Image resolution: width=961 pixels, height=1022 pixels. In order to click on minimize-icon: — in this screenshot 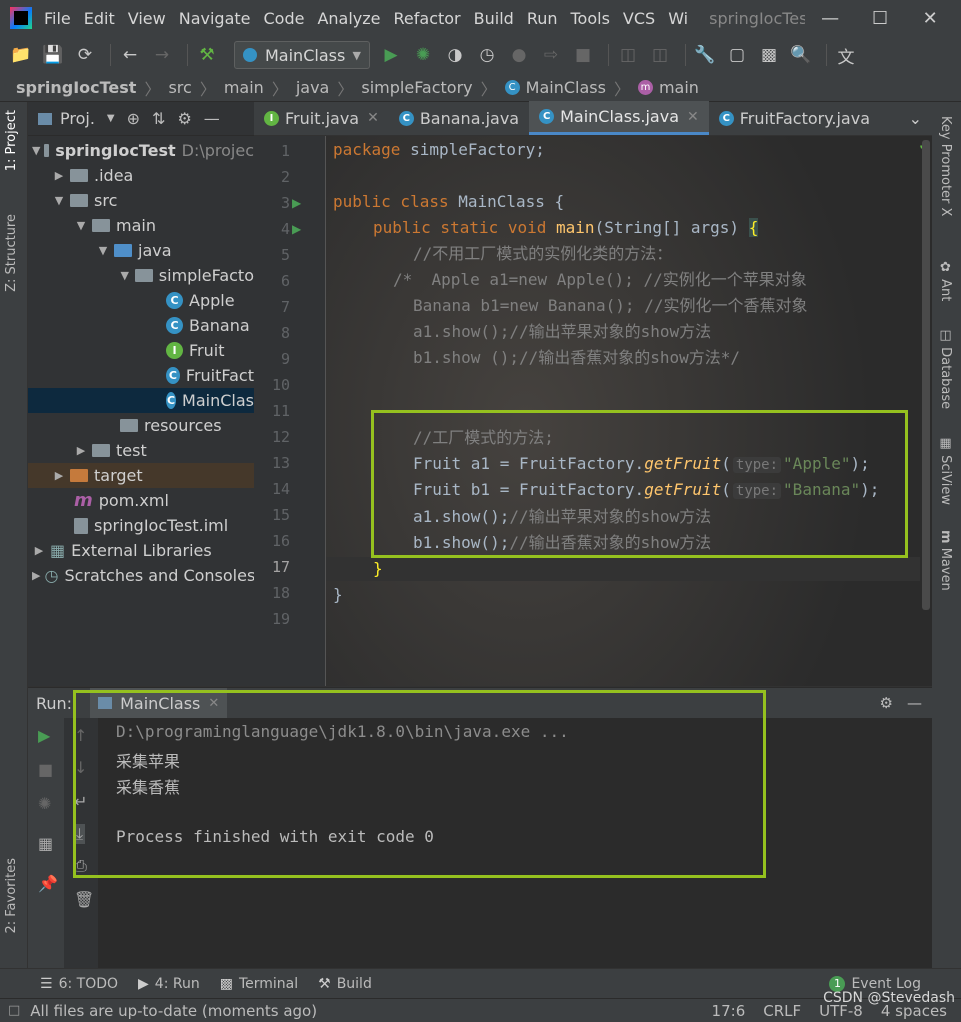, I will do `click(830, 18)`.